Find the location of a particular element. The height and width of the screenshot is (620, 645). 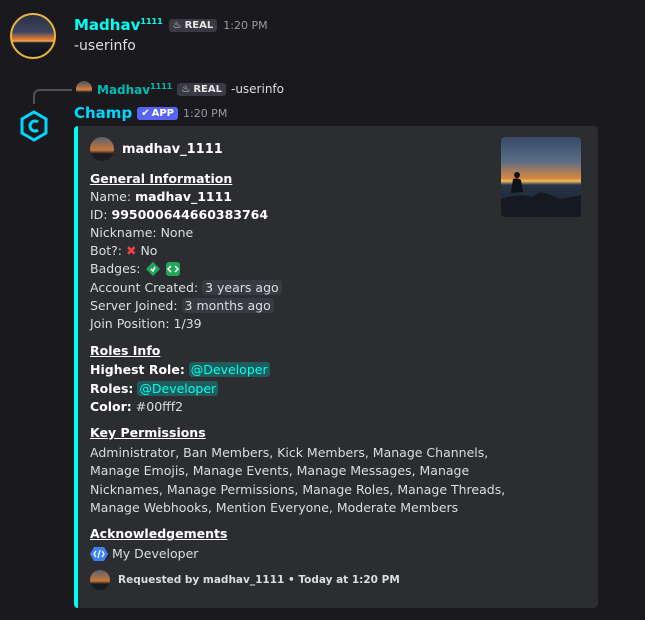

roles-row: Roles: @Developer is located at coordinates (154, 388).